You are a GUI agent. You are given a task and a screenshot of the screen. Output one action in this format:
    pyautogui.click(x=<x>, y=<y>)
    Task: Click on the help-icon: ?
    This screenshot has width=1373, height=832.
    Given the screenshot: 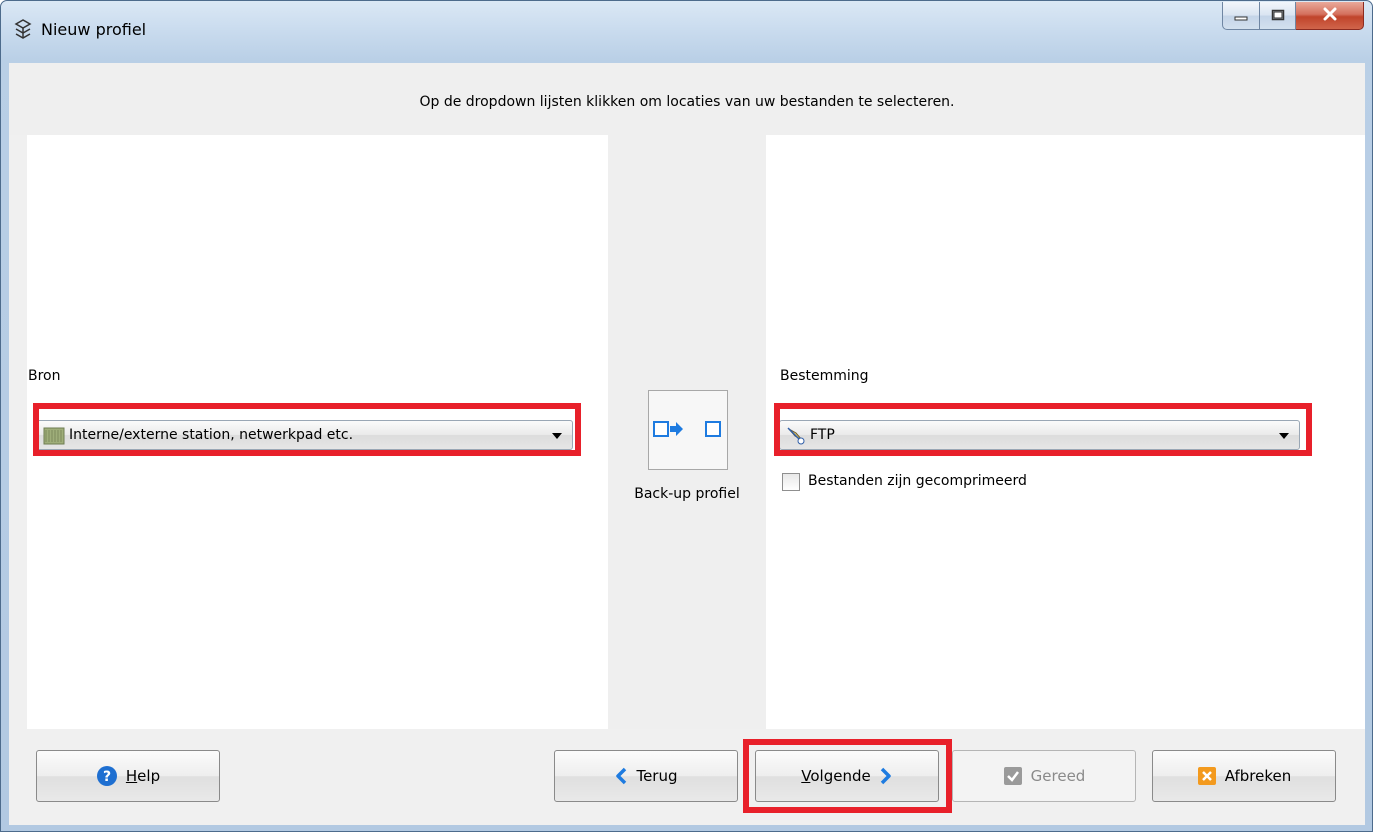 What is the action you would take?
    pyautogui.click(x=107, y=776)
    